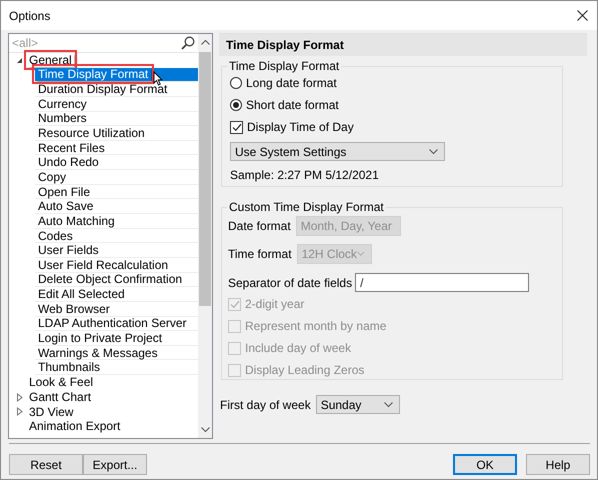 The width and height of the screenshot is (598, 480). Describe the element at coordinates (116, 119) in the screenshot. I see `tree-item: Numbers` at that location.